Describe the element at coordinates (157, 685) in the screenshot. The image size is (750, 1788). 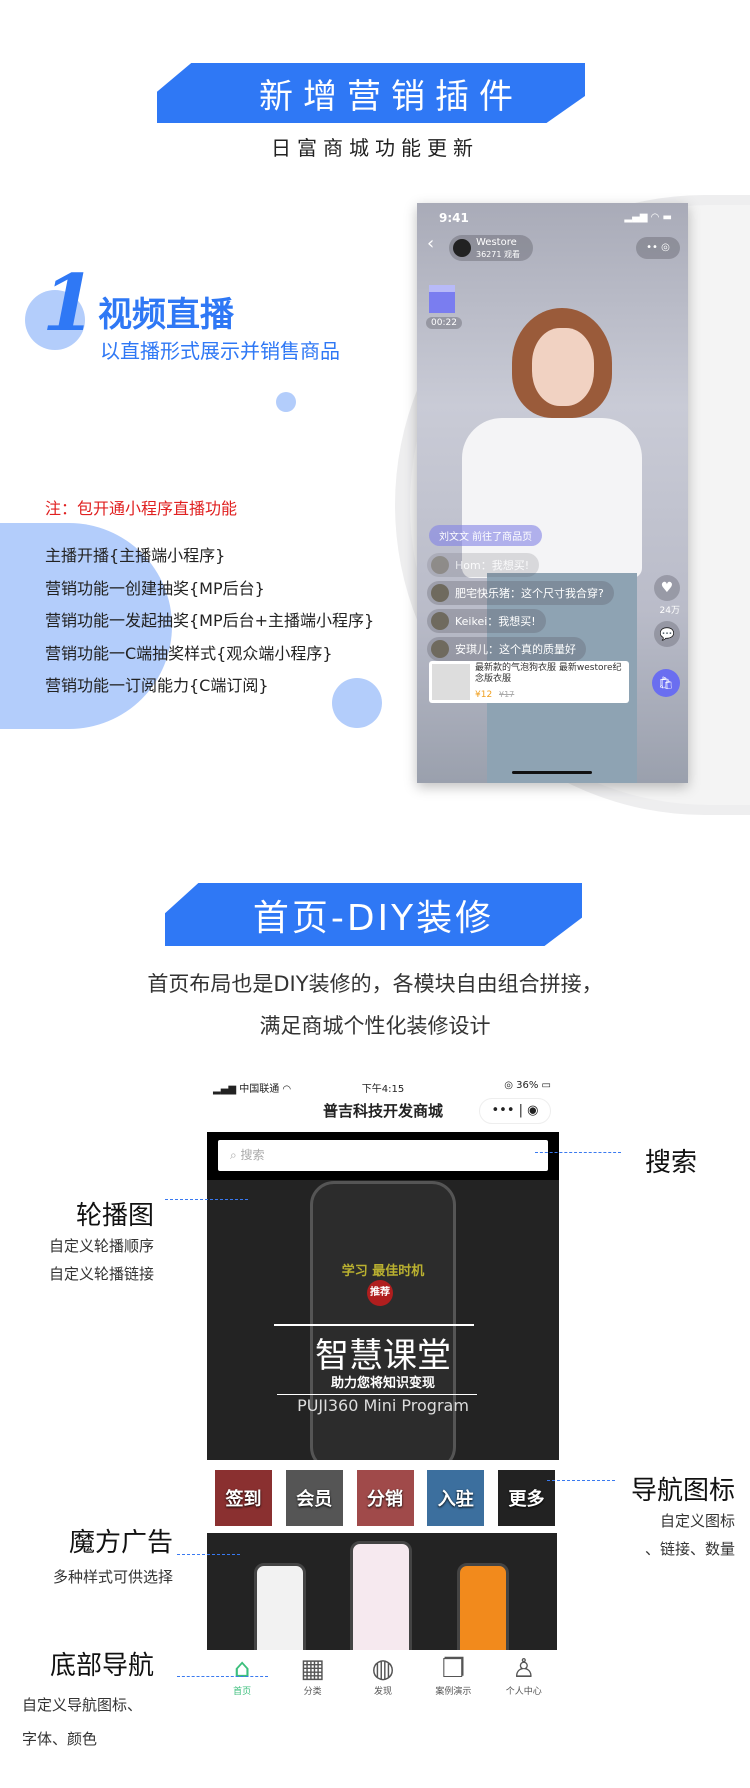
I see `feature-item: 营销功能一订阅能力{C端订阅}` at that location.